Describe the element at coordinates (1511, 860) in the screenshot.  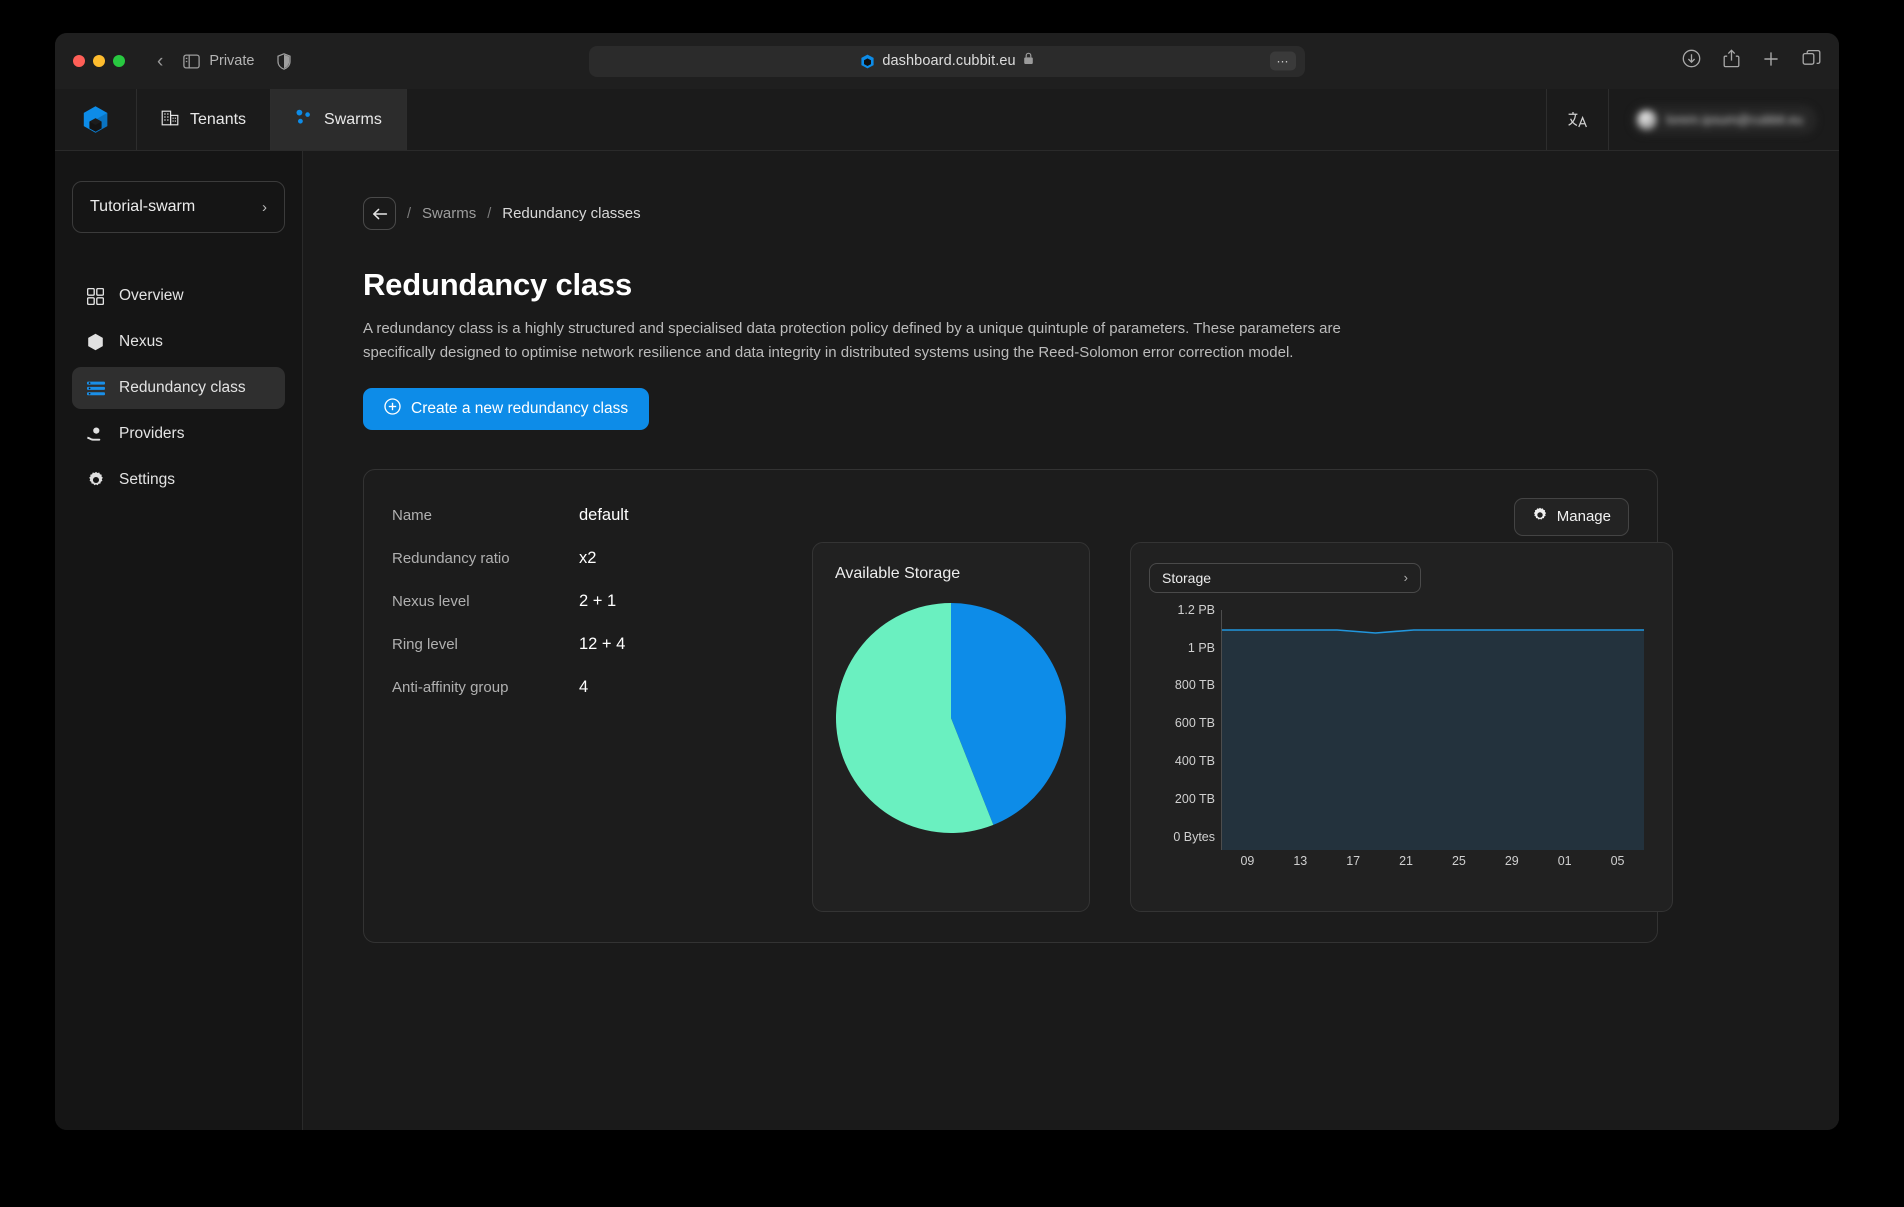
I see `x-axis-tick: 29` at that location.